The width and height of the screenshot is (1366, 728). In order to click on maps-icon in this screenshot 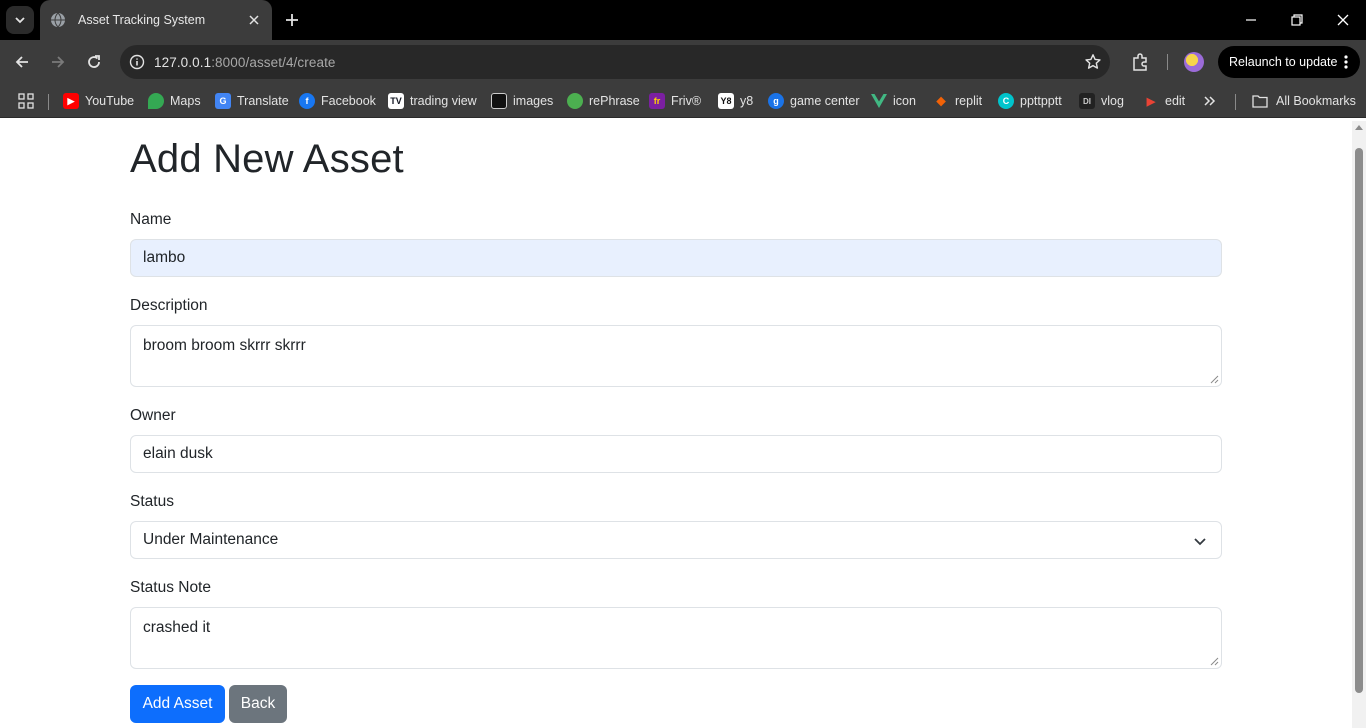, I will do `click(156, 101)`.